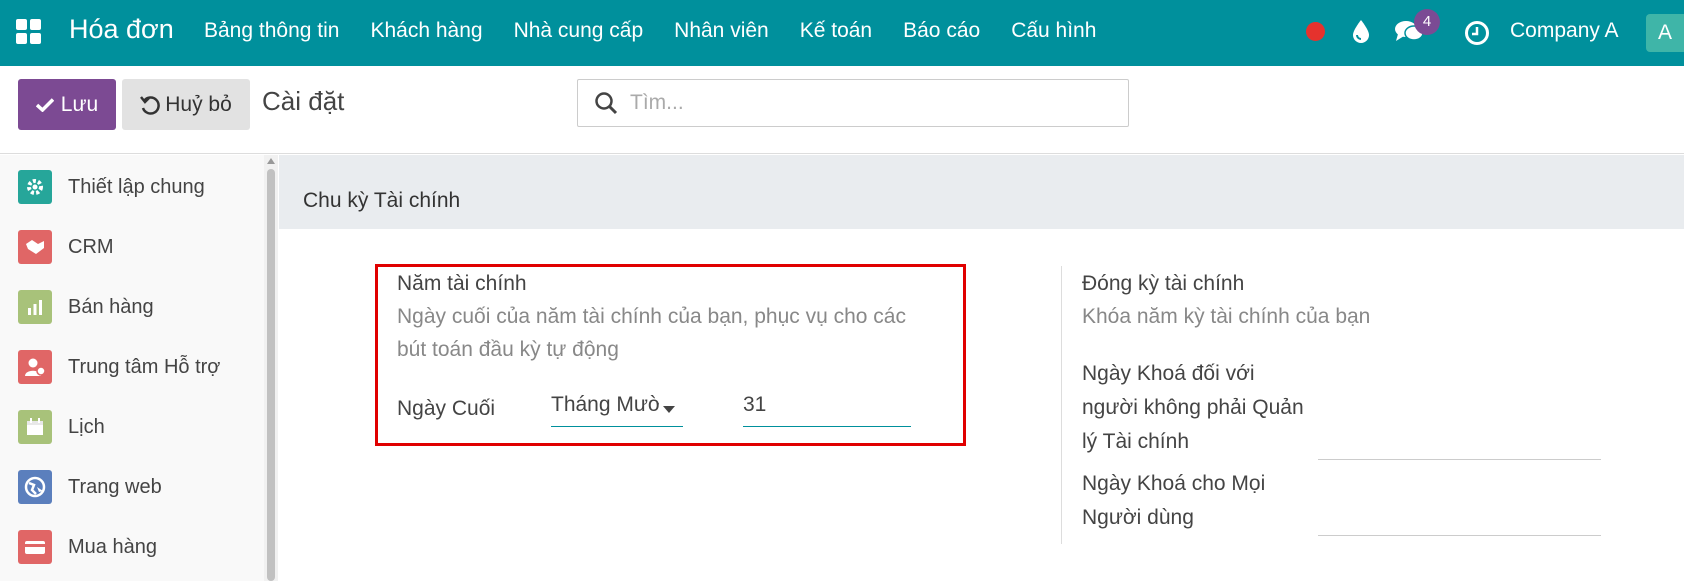 This screenshot has height=581, width=1684. What do you see at coordinates (86, 426) in the screenshot?
I see `sidebar-item-label: Lịch` at bounding box center [86, 426].